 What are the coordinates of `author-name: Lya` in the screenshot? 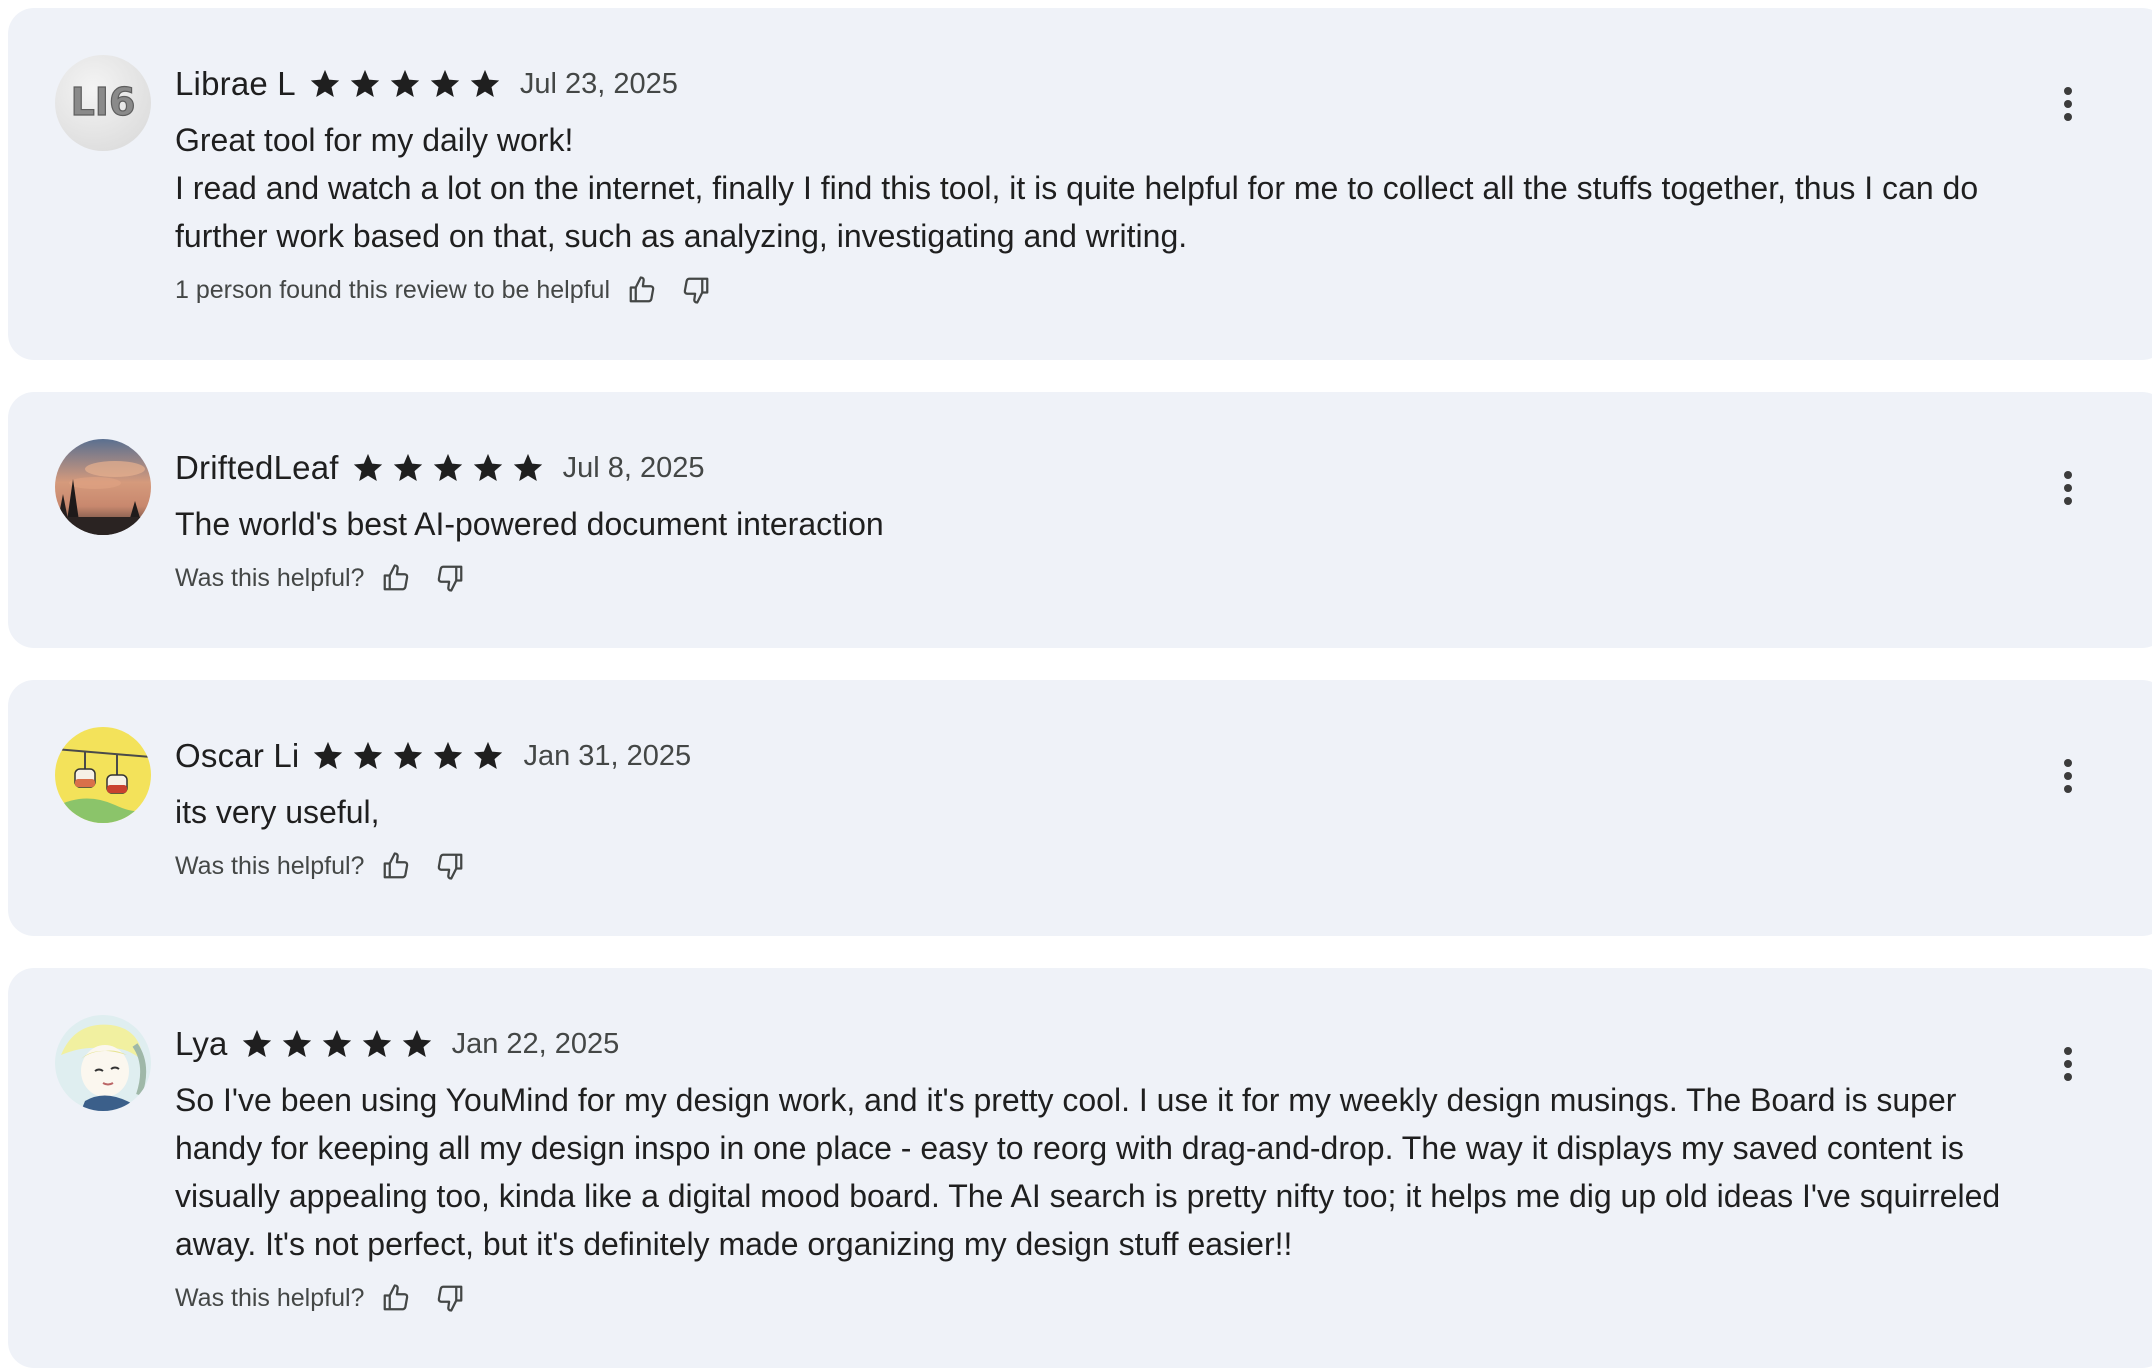 It's located at (201, 1043).